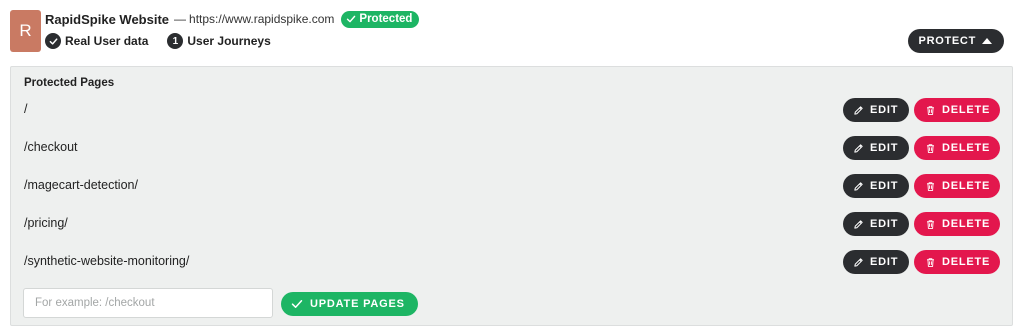 The width and height of the screenshot is (1024, 336). Describe the element at coordinates (107, 261) in the screenshot. I see `page-path: /synthetic-website-monitoring/` at that location.